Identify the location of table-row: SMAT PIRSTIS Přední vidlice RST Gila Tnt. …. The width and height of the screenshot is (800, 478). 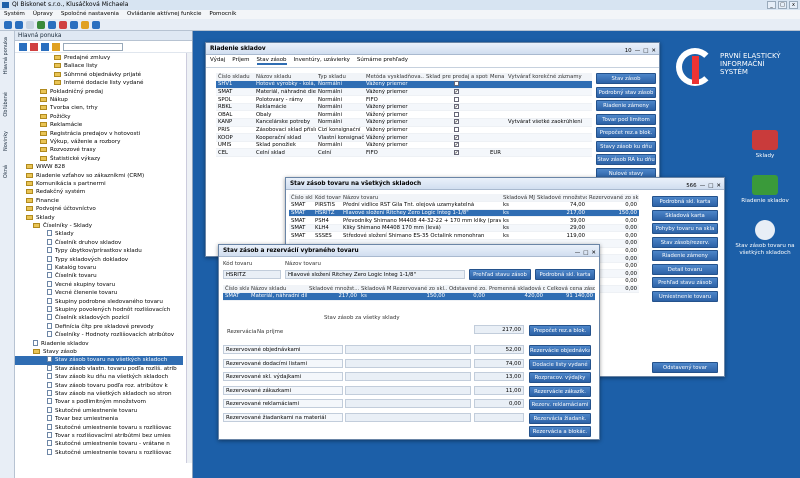
(464, 205).